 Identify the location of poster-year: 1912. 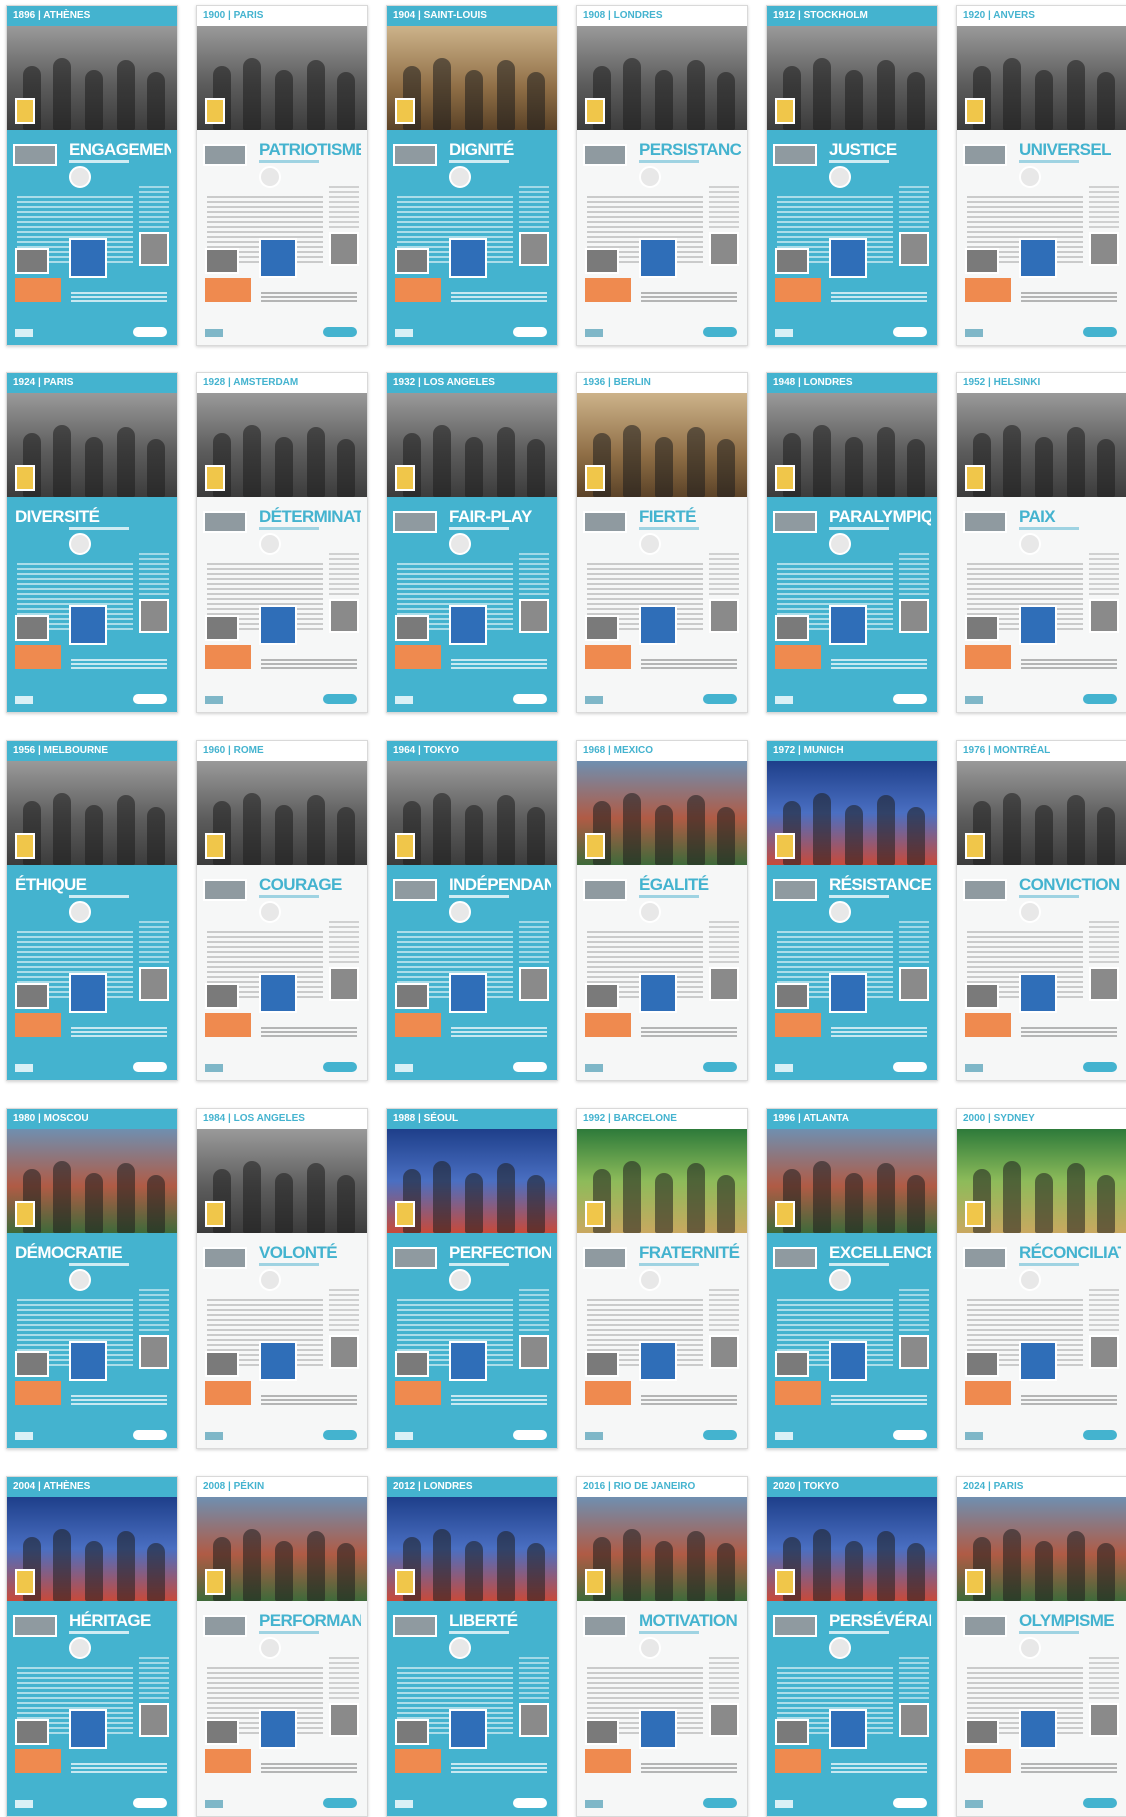
(784, 15).